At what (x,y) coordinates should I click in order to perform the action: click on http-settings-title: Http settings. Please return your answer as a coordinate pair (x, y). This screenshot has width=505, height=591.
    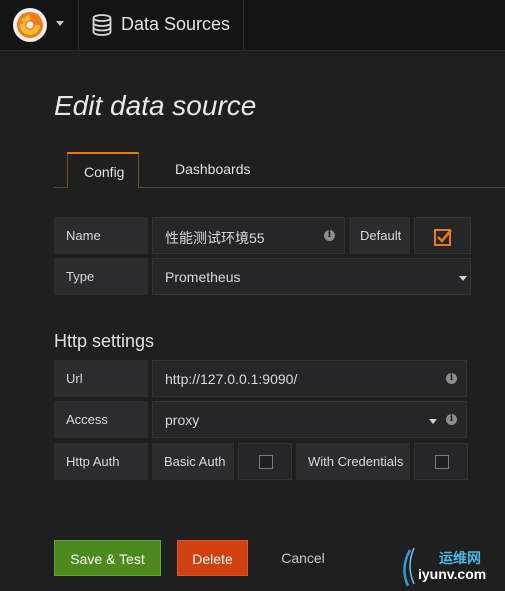
    Looking at the image, I should click on (104, 341).